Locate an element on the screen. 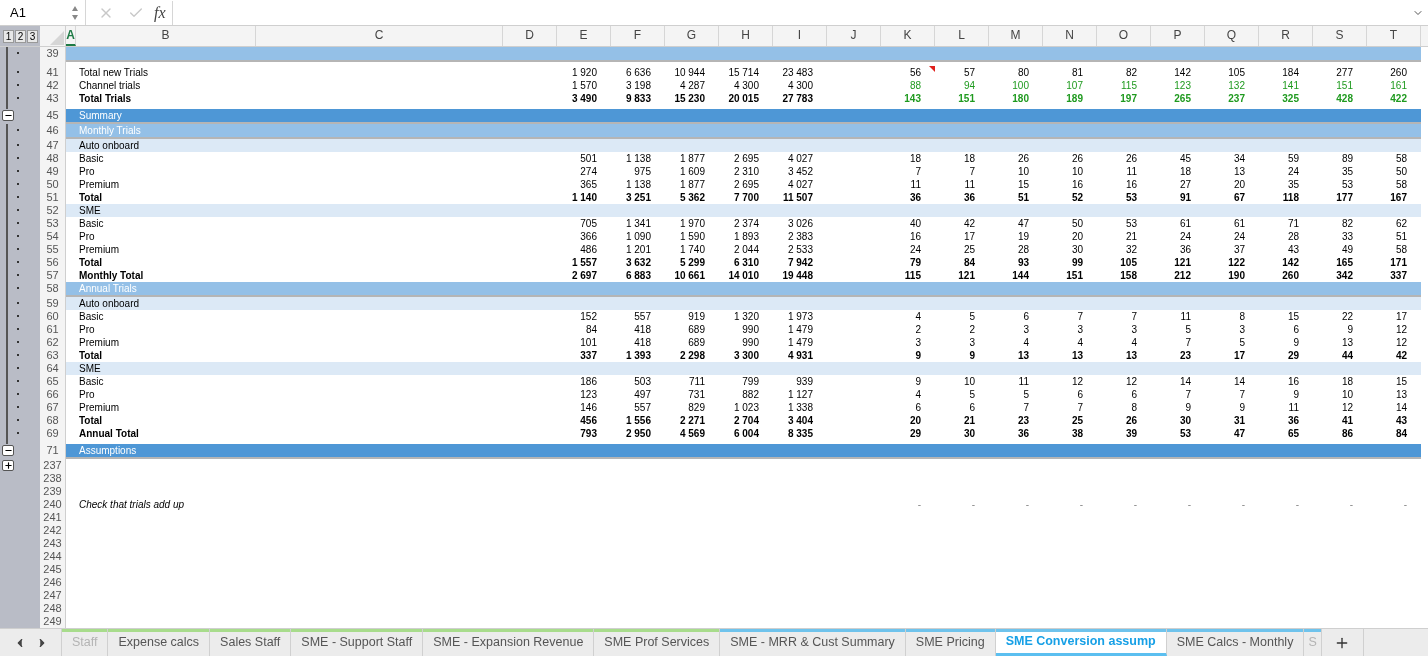 This screenshot has height=656, width=1428. table-cell: 799 is located at coordinates (750, 381).